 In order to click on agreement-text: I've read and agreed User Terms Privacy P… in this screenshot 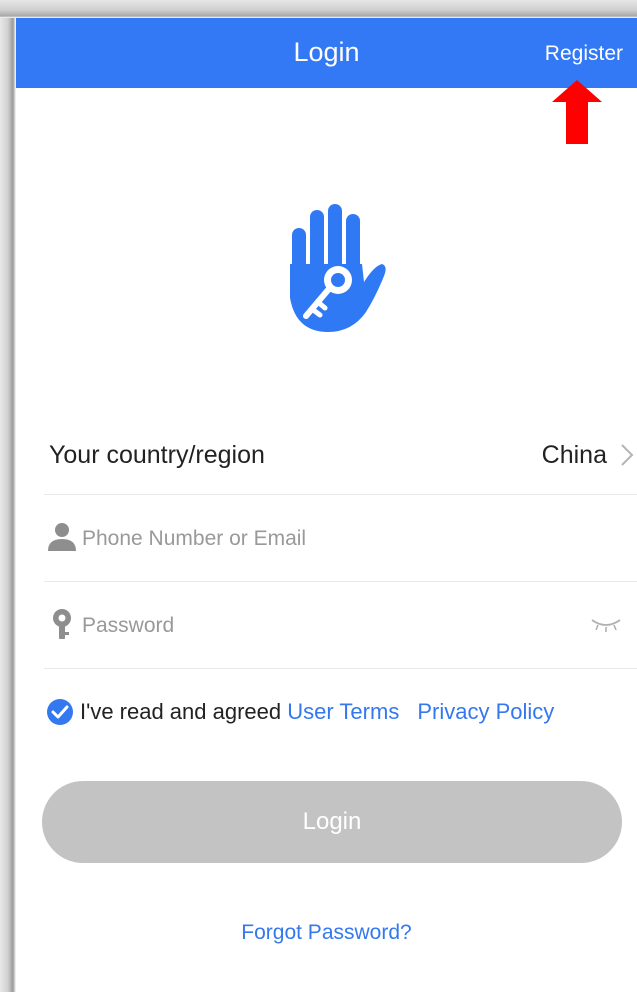, I will do `click(317, 712)`.